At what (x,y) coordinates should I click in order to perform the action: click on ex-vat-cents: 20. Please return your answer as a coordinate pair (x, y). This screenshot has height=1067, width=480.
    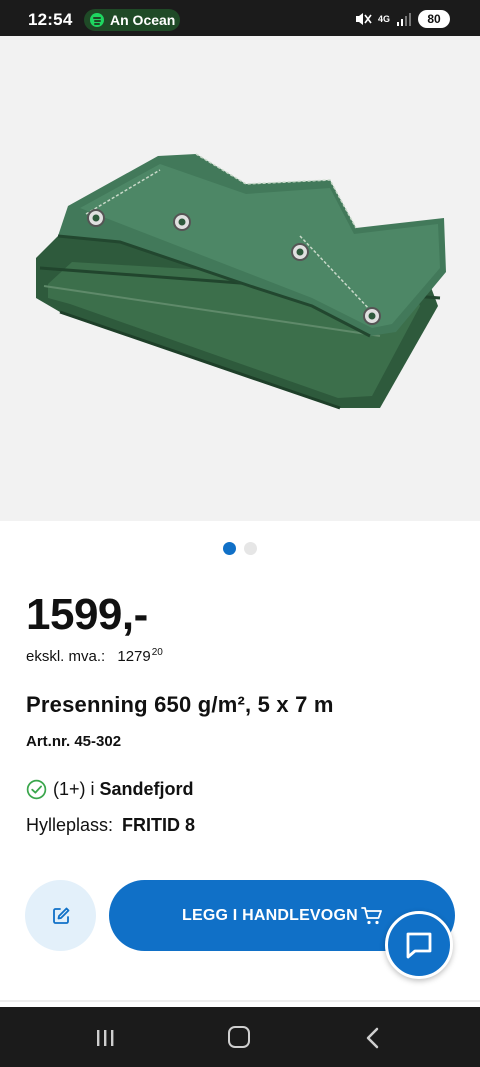
    Looking at the image, I should click on (157, 652).